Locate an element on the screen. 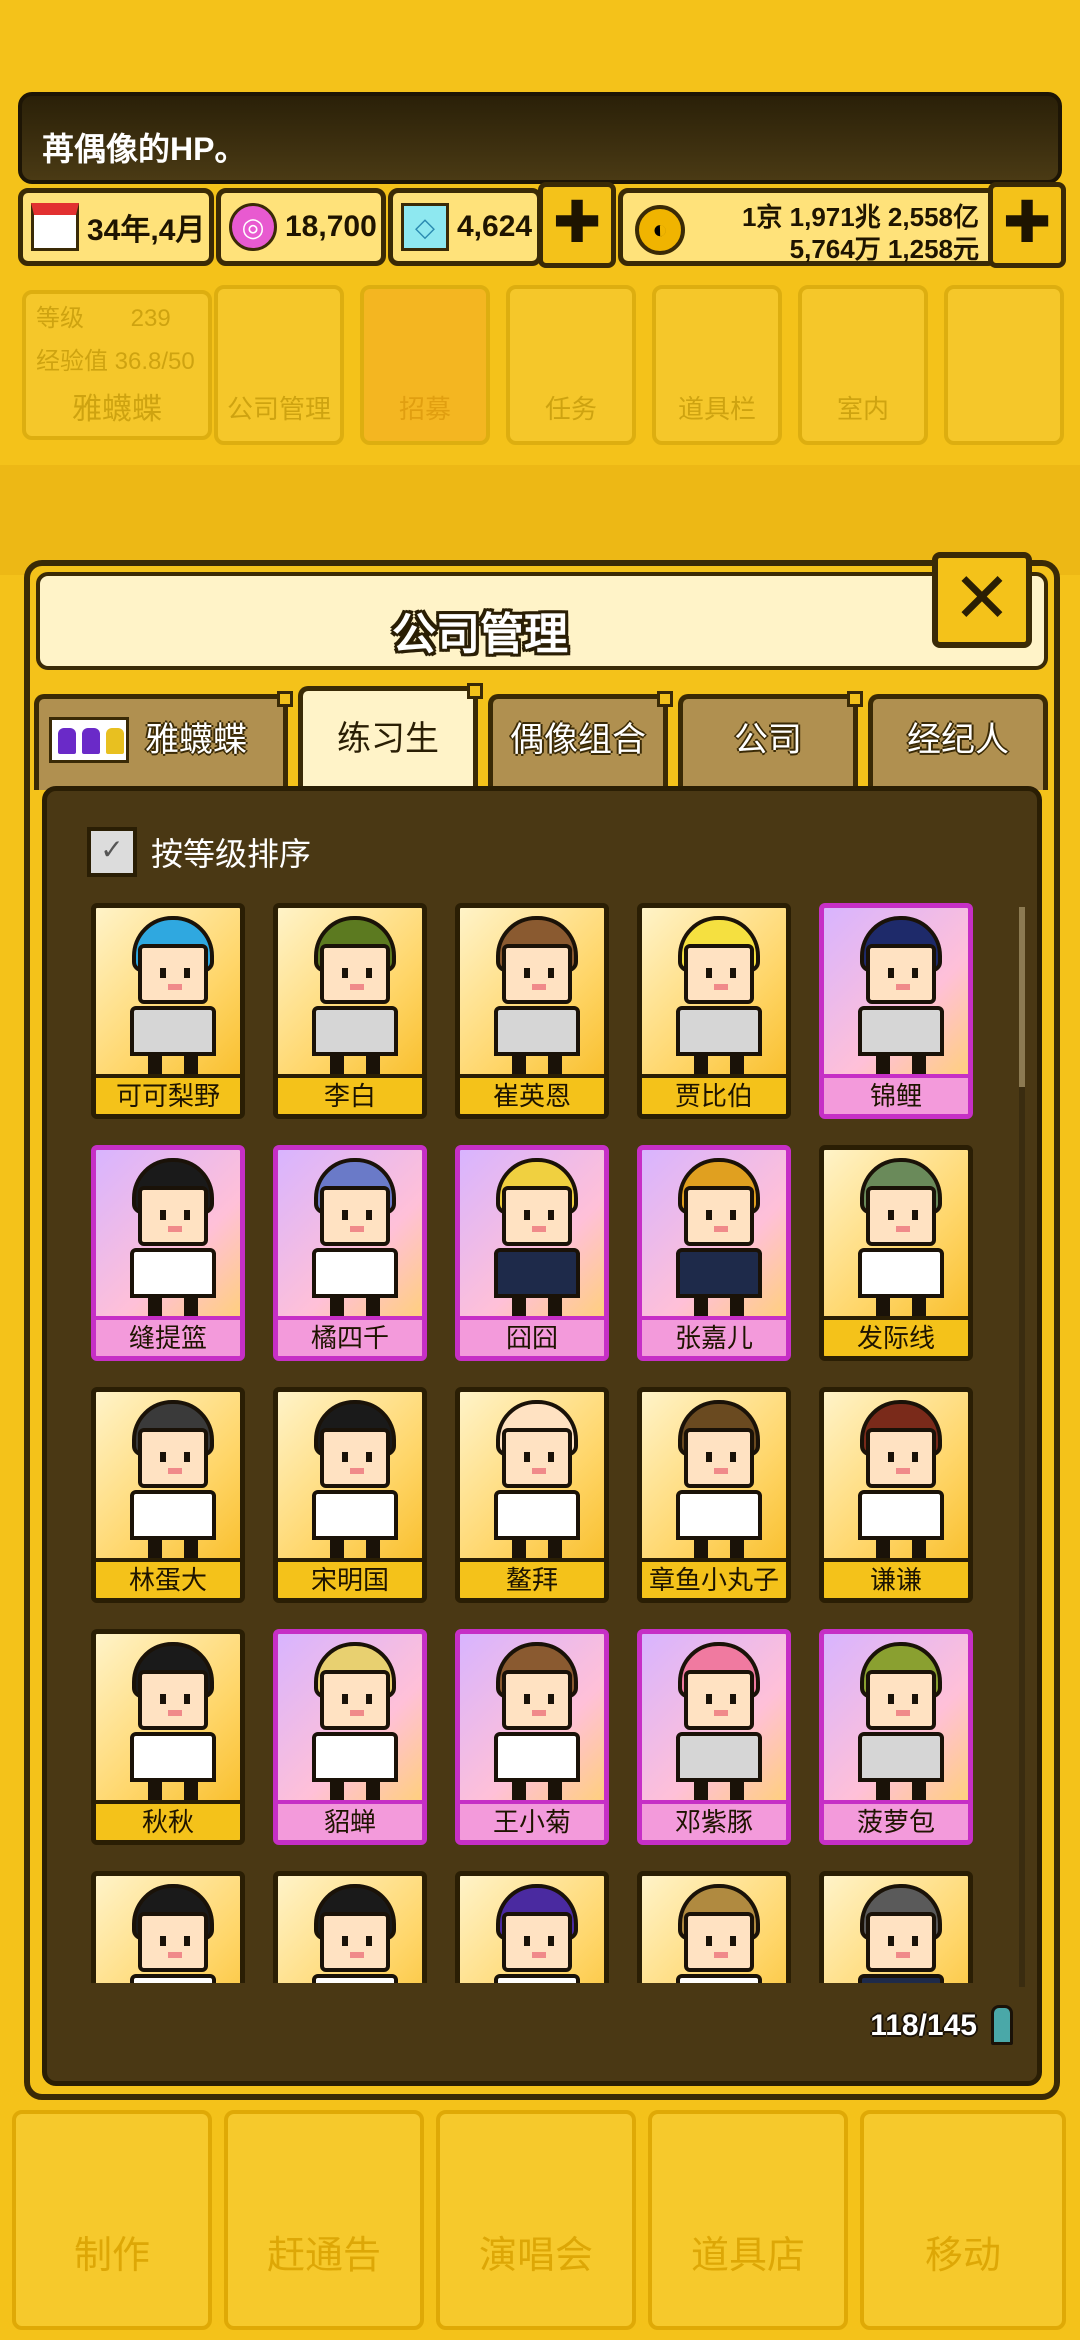 The width and height of the screenshot is (1080, 2340). add-money-button: ✚ is located at coordinates (1027, 225).